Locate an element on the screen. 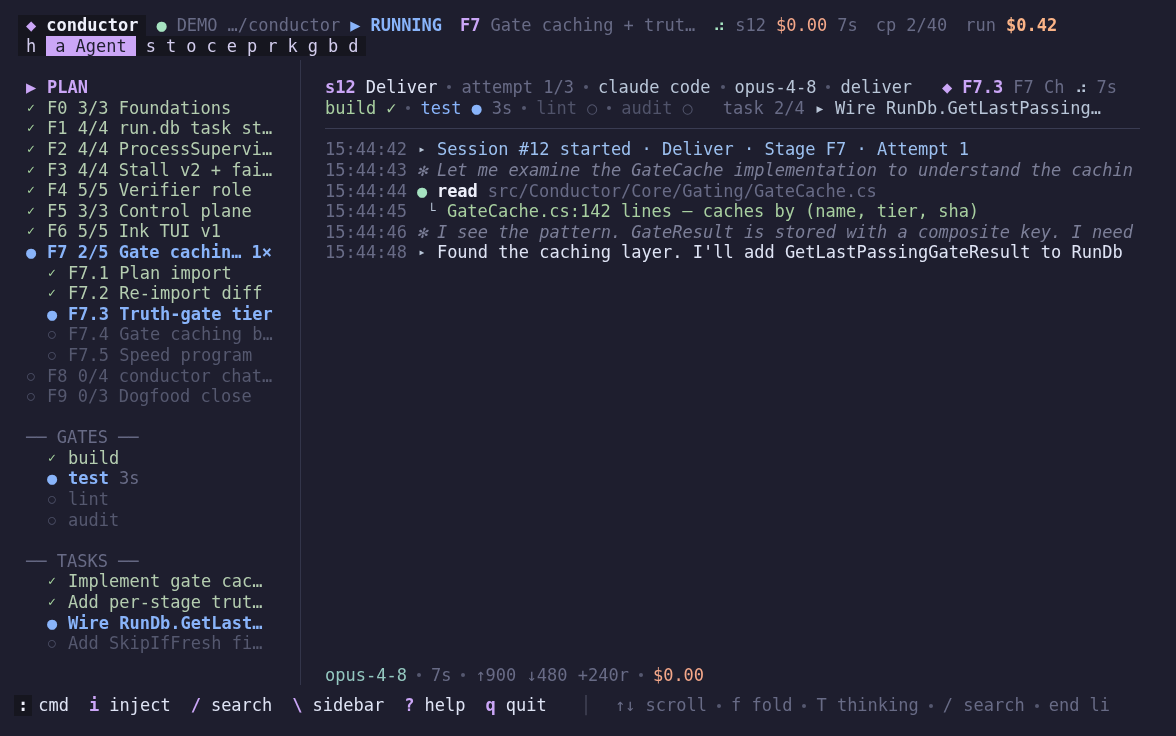  usage-info: ↑900 ↓480 +240r is located at coordinates (552, 675).